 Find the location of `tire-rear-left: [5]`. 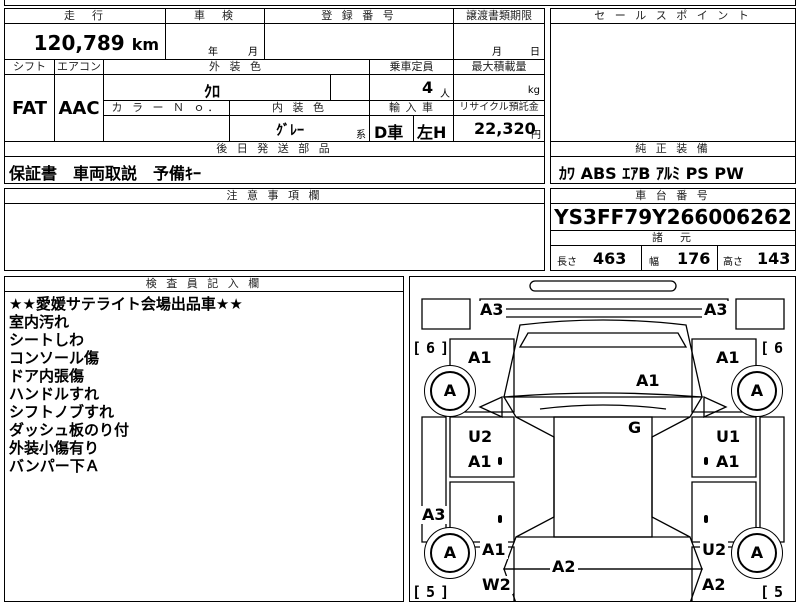

tire-rear-left: [5] is located at coordinates (431, 592).